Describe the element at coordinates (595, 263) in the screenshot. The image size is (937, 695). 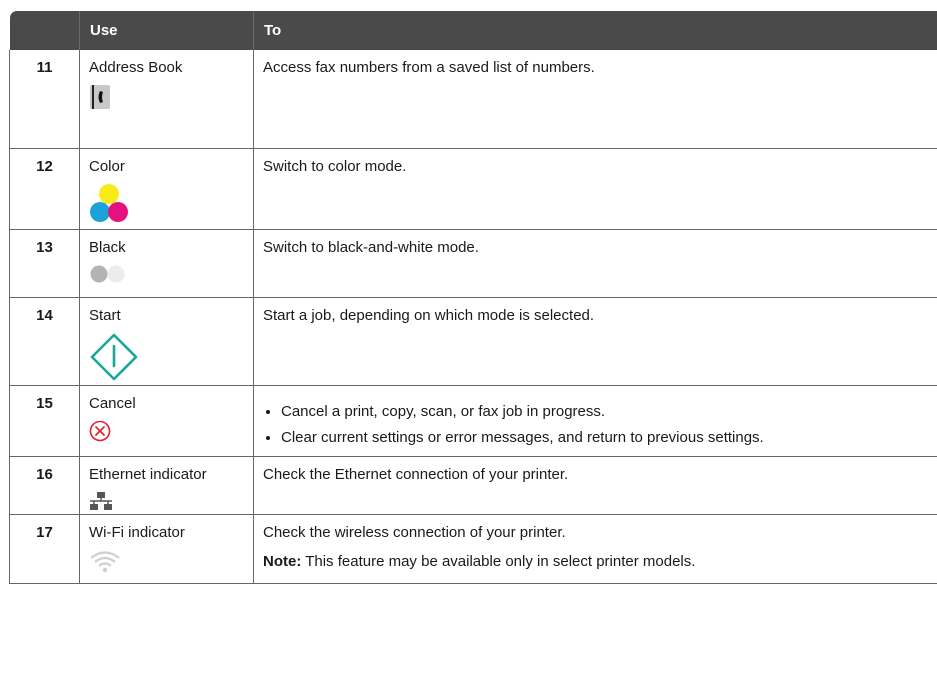
I see `to-cell: Switch to black-and-white mode.` at that location.